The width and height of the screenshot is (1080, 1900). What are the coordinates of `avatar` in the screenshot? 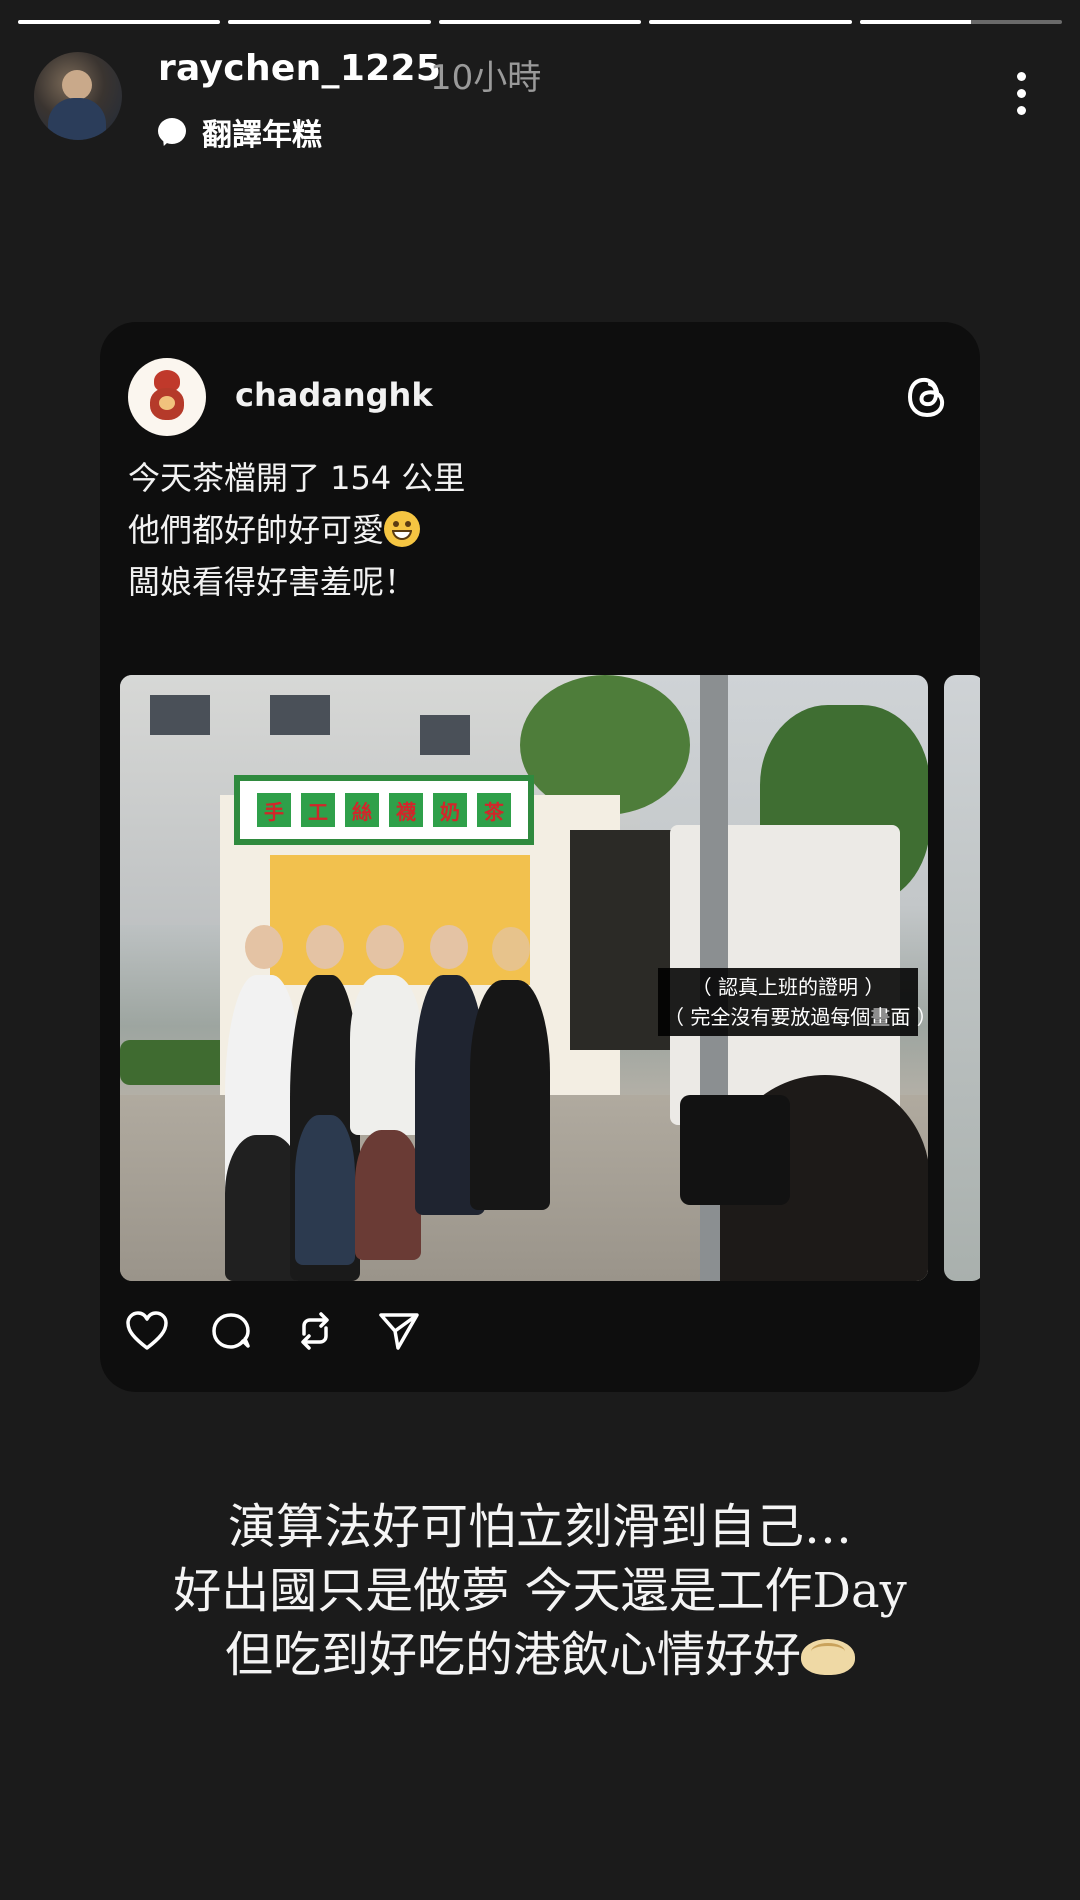 It's located at (78, 96).